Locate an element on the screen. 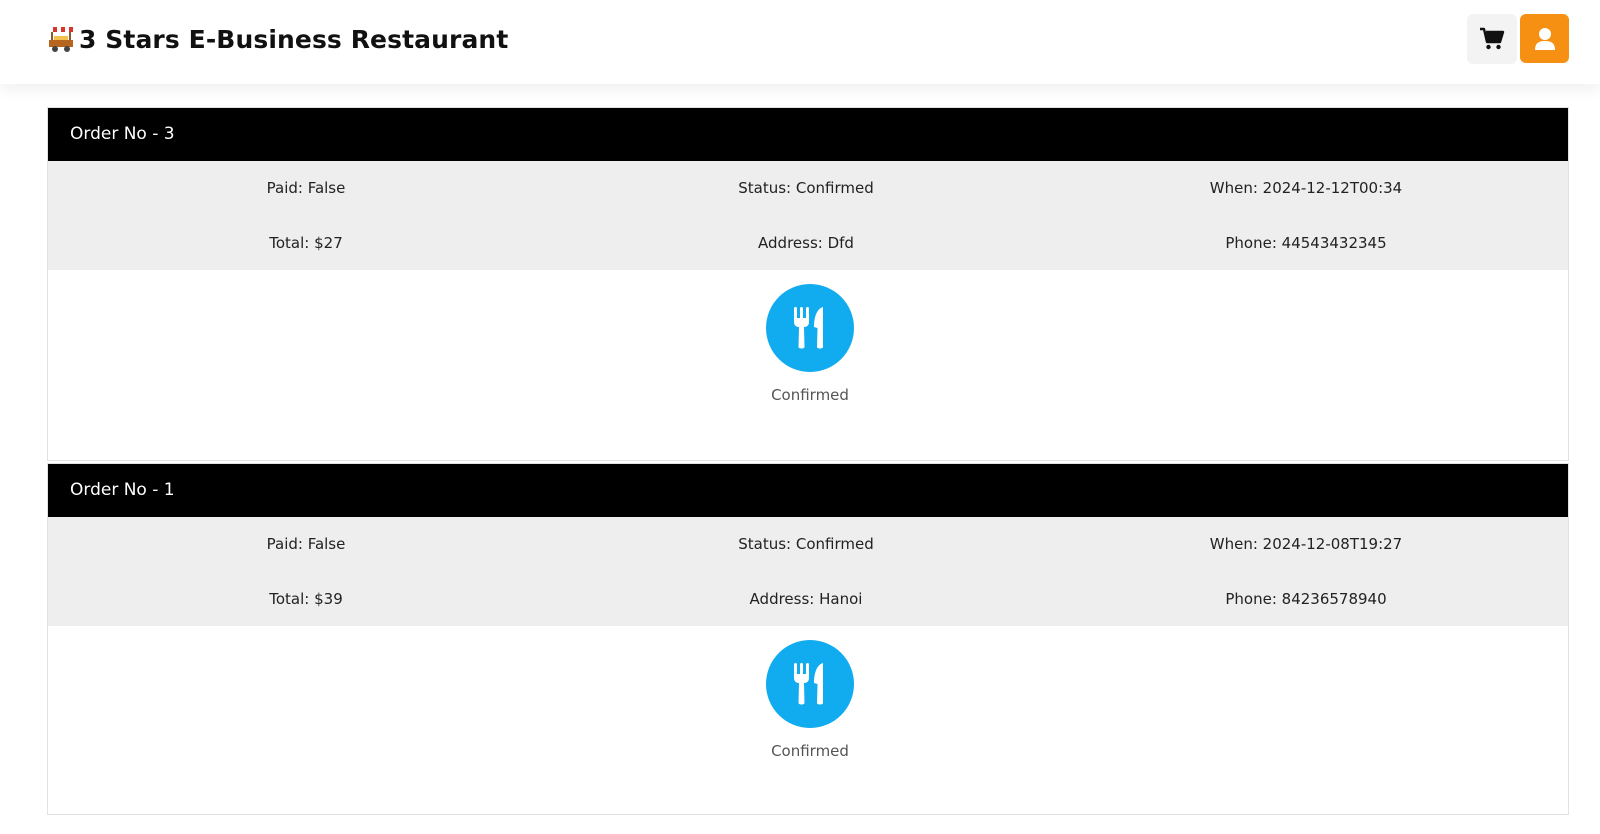  cart-button is located at coordinates (1492, 39).